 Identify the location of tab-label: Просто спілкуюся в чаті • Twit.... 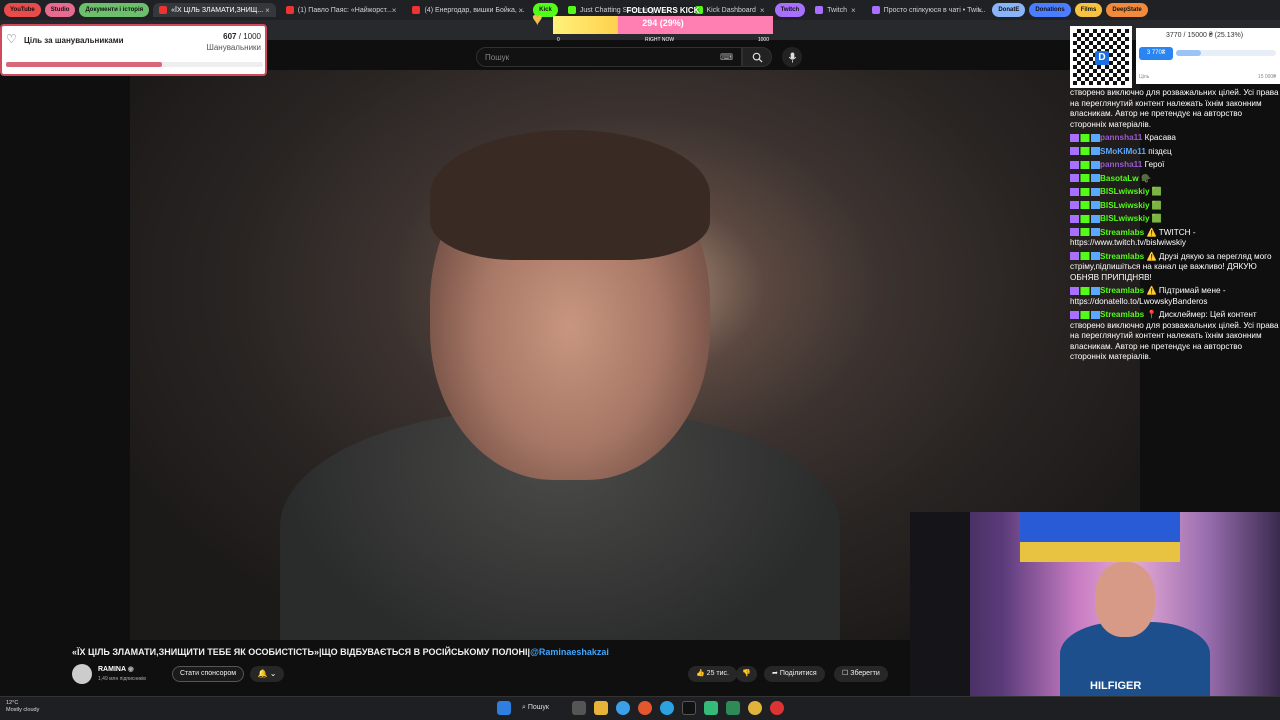
(934, 10).